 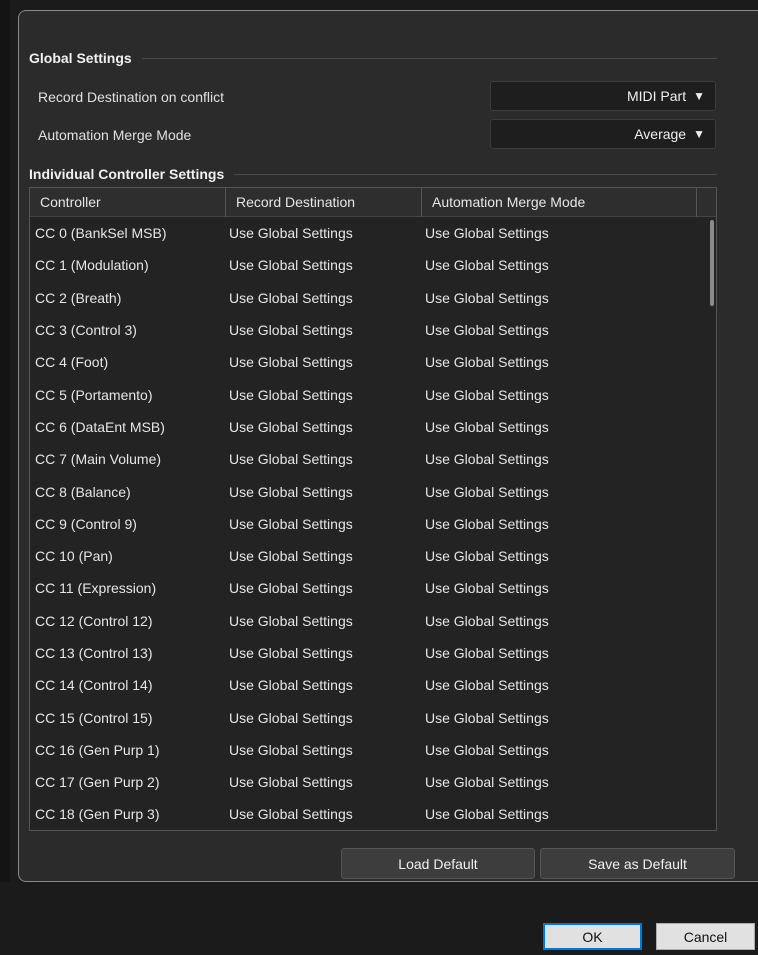 I want to click on vertical-scrollbar, so click(x=712, y=263).